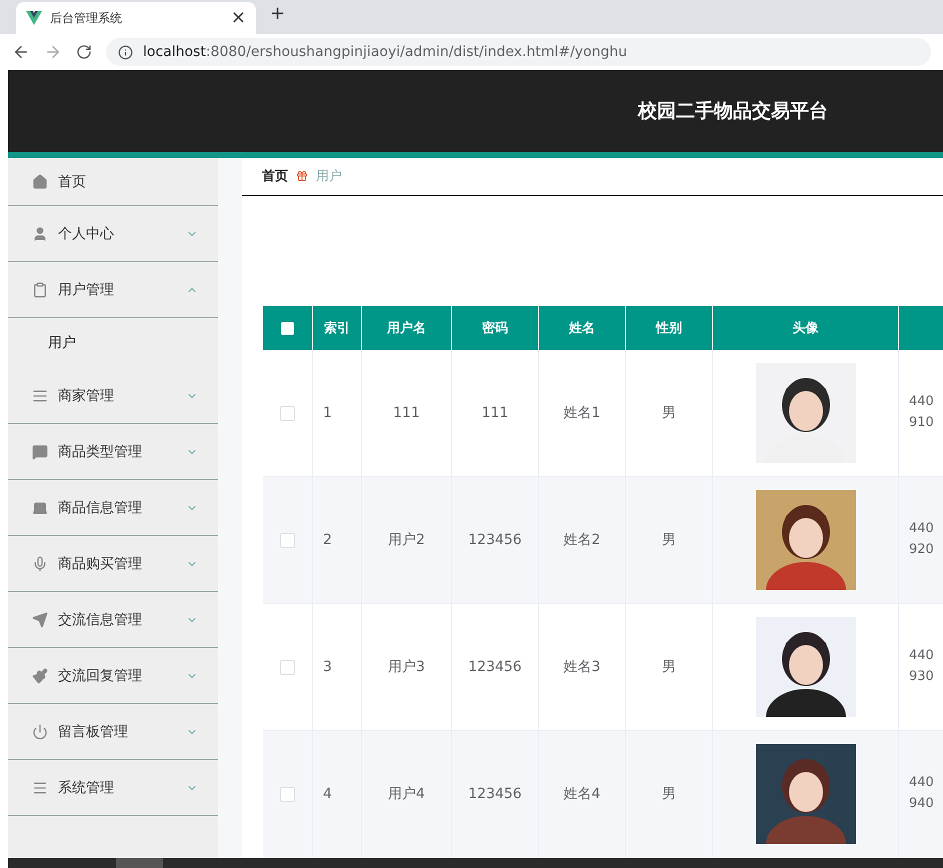 This screenshot has height=868, width=943. Describe the element at coordinates (337, 667) in the screenshot. I see `table-cell: 3` at that location.